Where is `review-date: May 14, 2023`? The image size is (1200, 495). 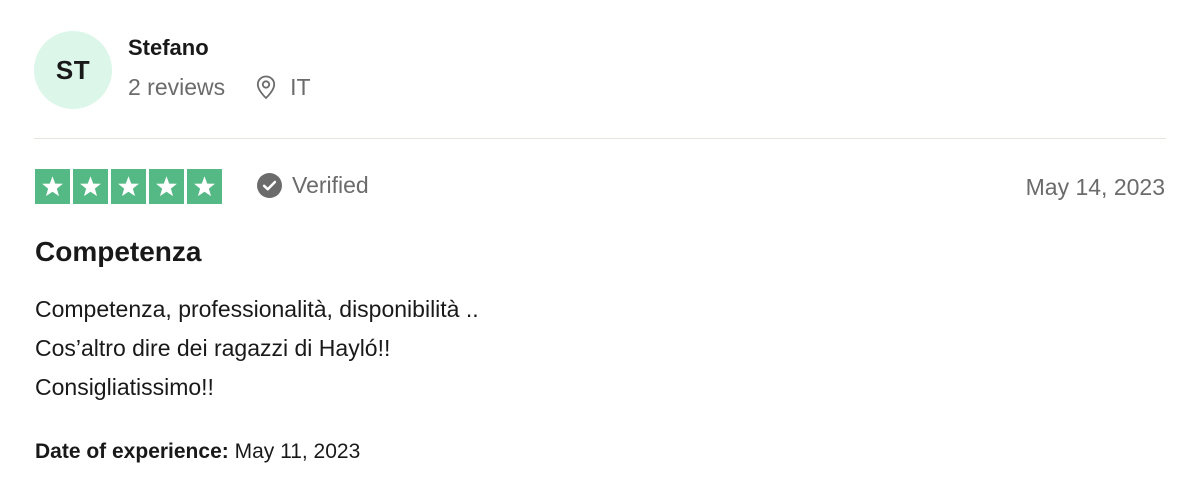
review-date: May 14, 2023 is located at coordinates (1095, 187).